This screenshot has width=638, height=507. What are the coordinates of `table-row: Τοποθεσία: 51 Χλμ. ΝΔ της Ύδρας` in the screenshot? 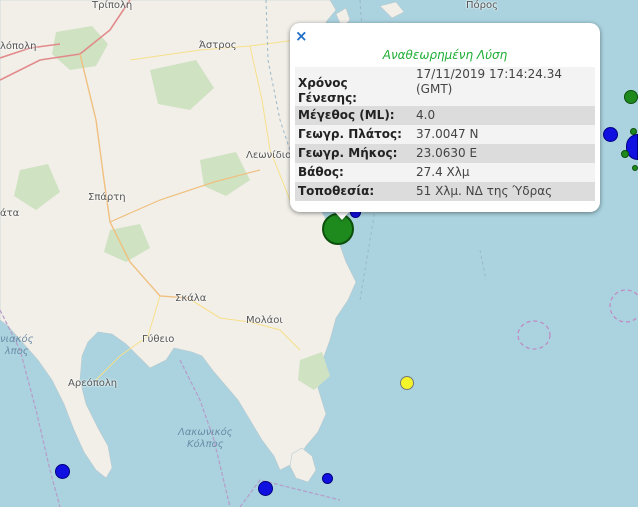 It's located at (445, 191).